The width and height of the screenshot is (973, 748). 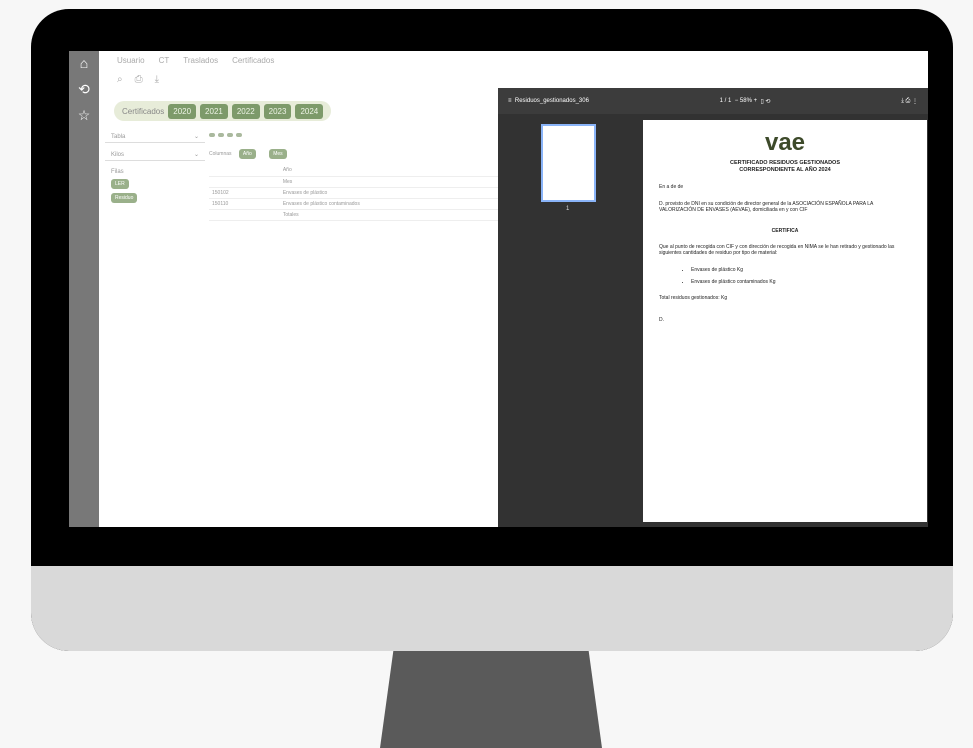 What do you see at coordinates (785, 142) in the screenshot?
I see `aevae-logo: vae` at bounding box center [785, 142].